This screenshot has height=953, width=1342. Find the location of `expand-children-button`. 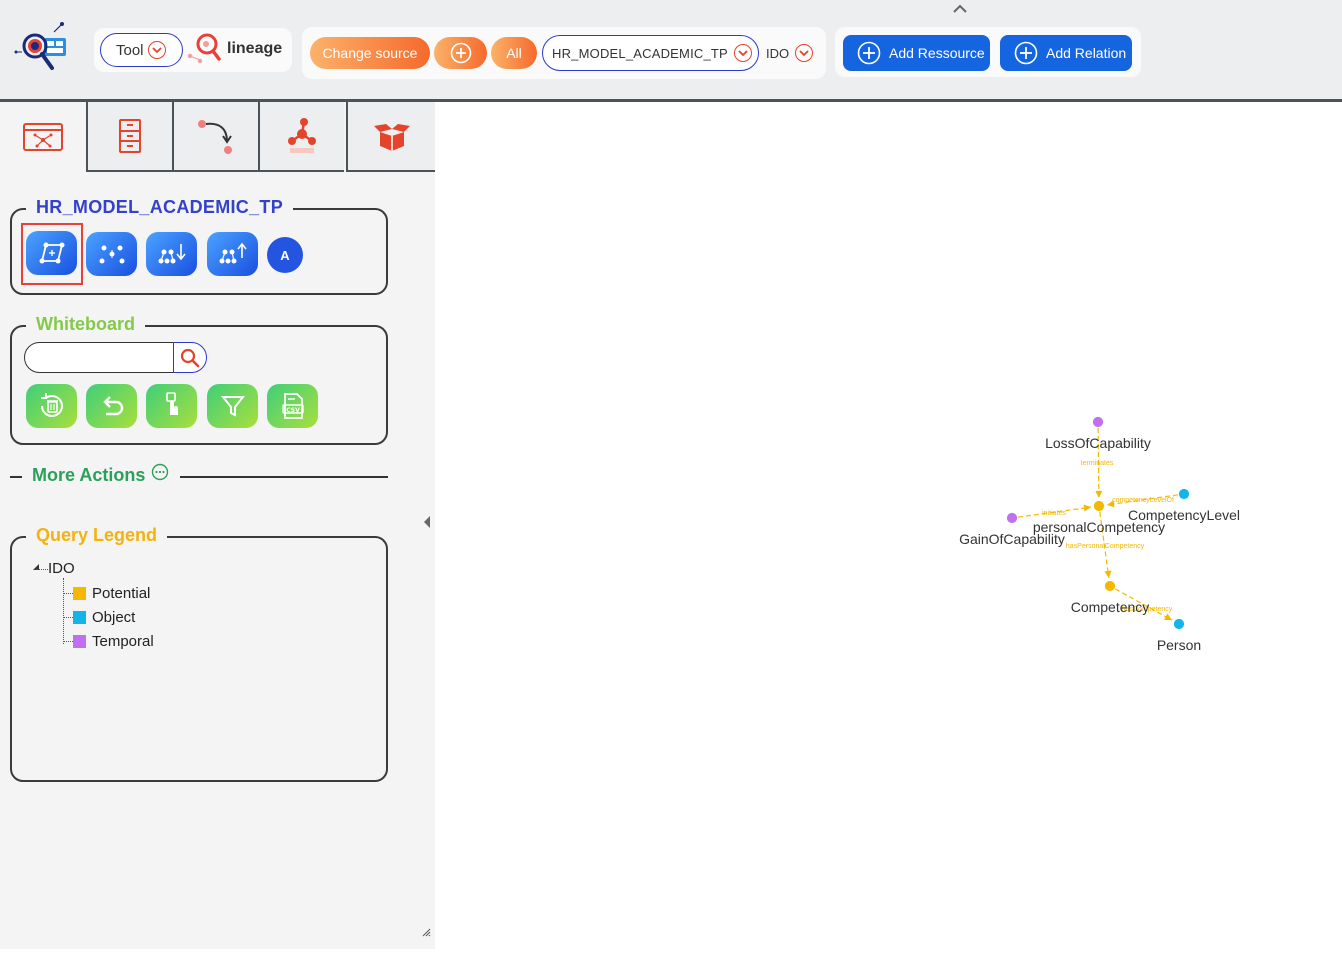

expand-children-button is located at coordinates (171, 254).